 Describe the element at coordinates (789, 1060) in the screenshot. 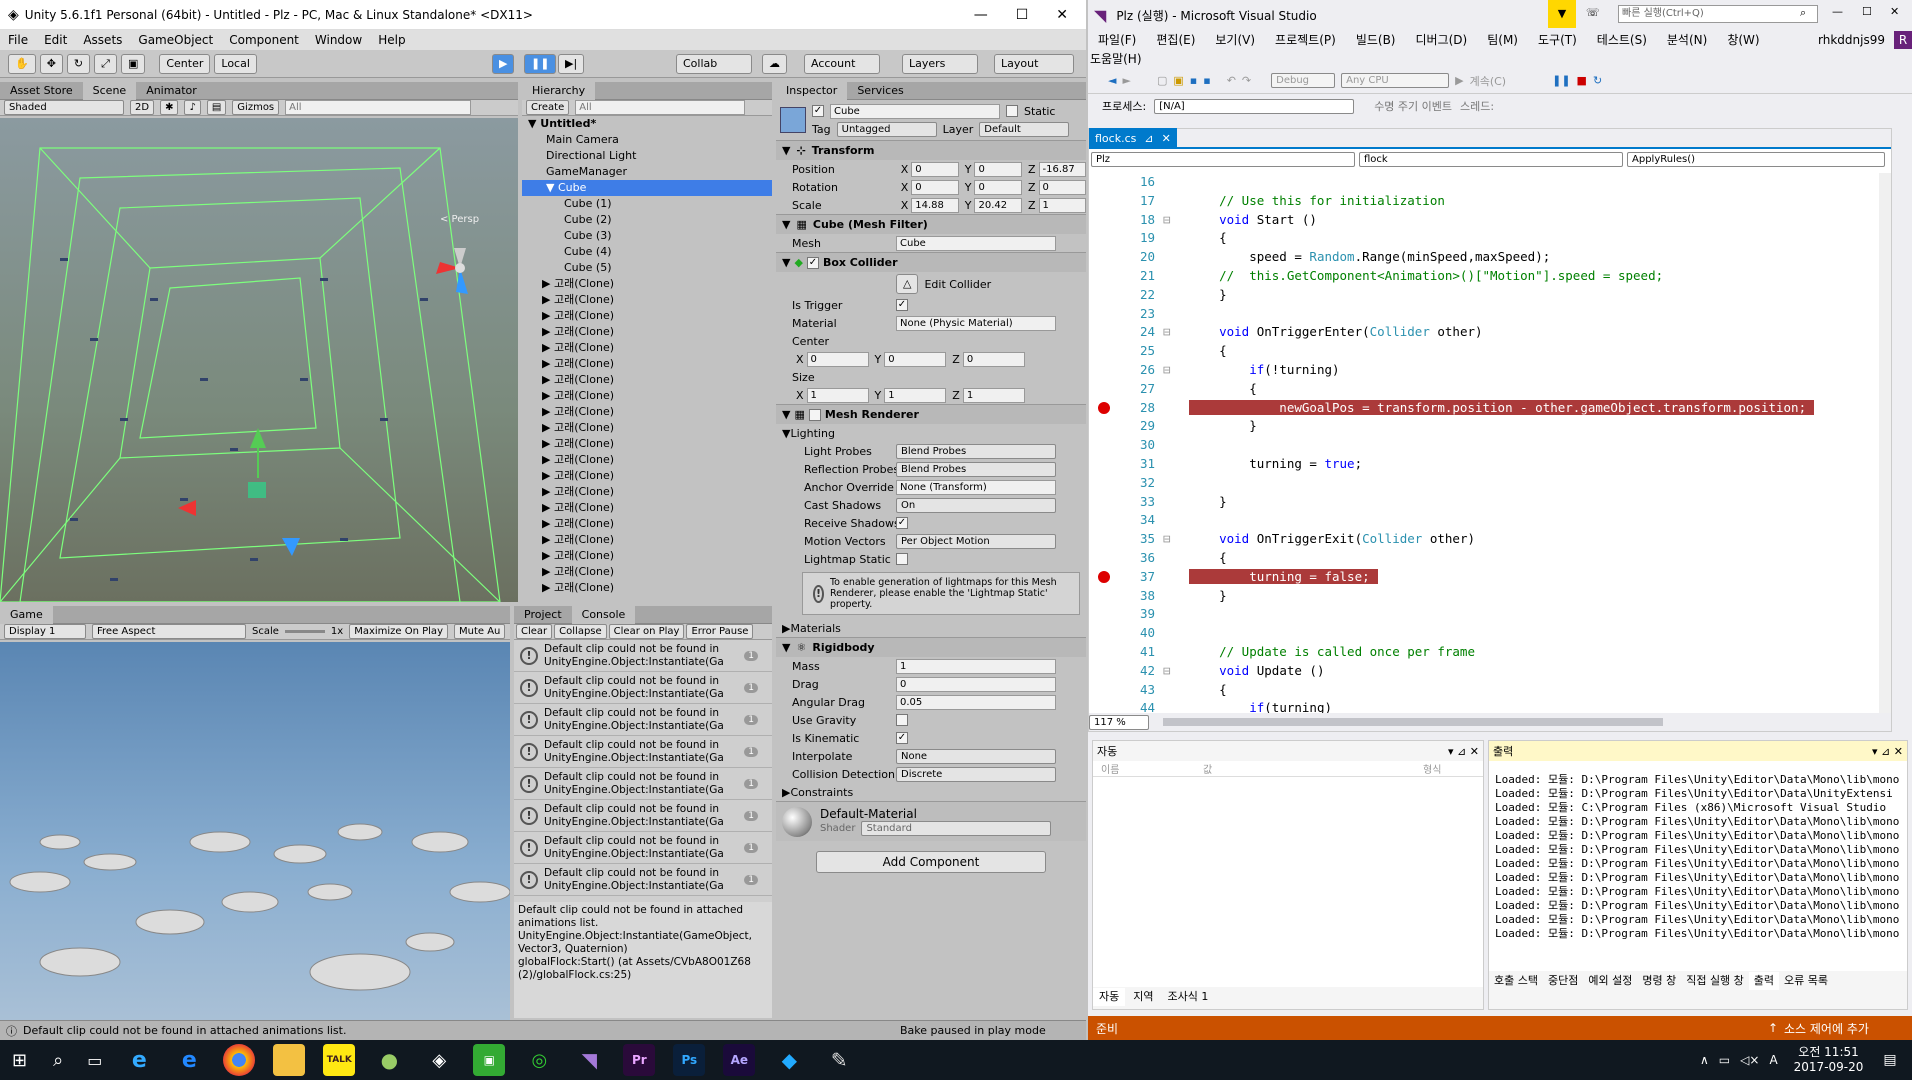

I see `pin-app-icon: ◆` at that location.